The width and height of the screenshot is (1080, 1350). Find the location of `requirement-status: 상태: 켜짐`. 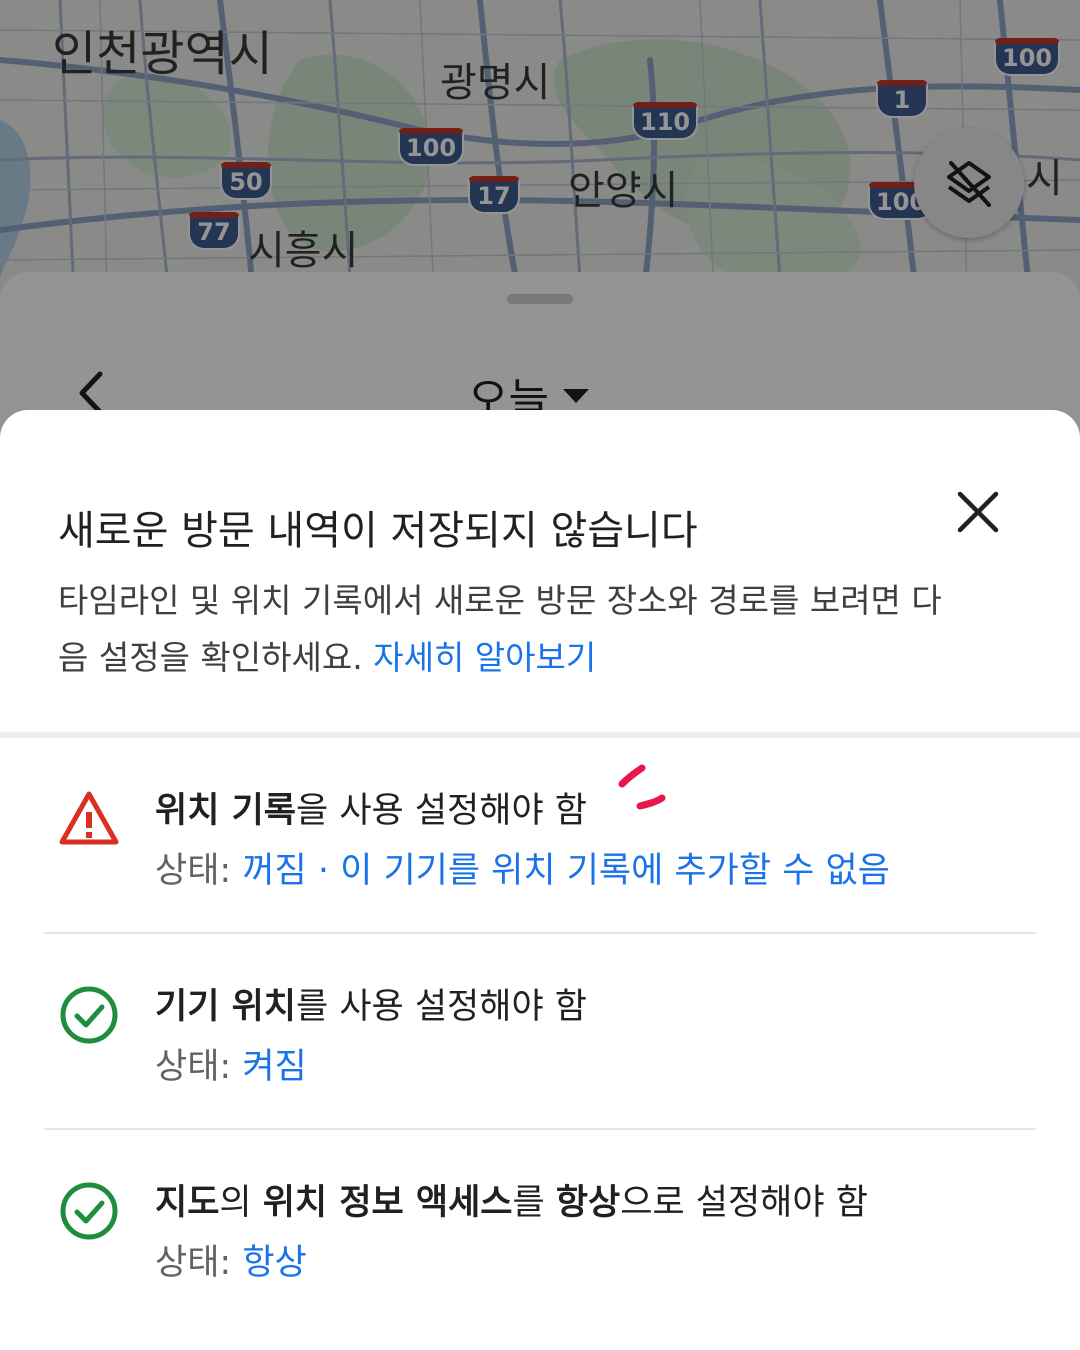

requirement-status: 상태: 켜짐 is located at coordinates (231, 1063).